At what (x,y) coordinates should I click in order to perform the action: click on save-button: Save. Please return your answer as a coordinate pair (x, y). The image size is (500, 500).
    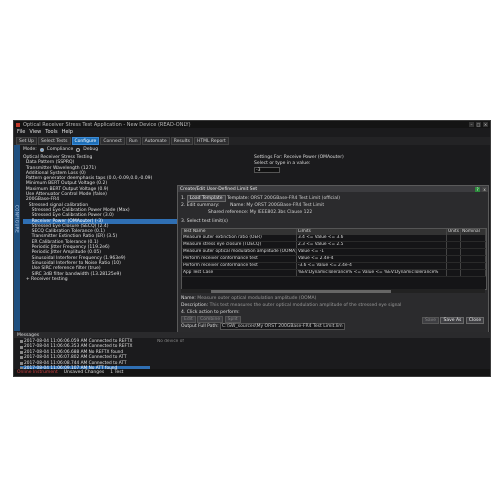
    Looking at the image, I should click on (431, 320).